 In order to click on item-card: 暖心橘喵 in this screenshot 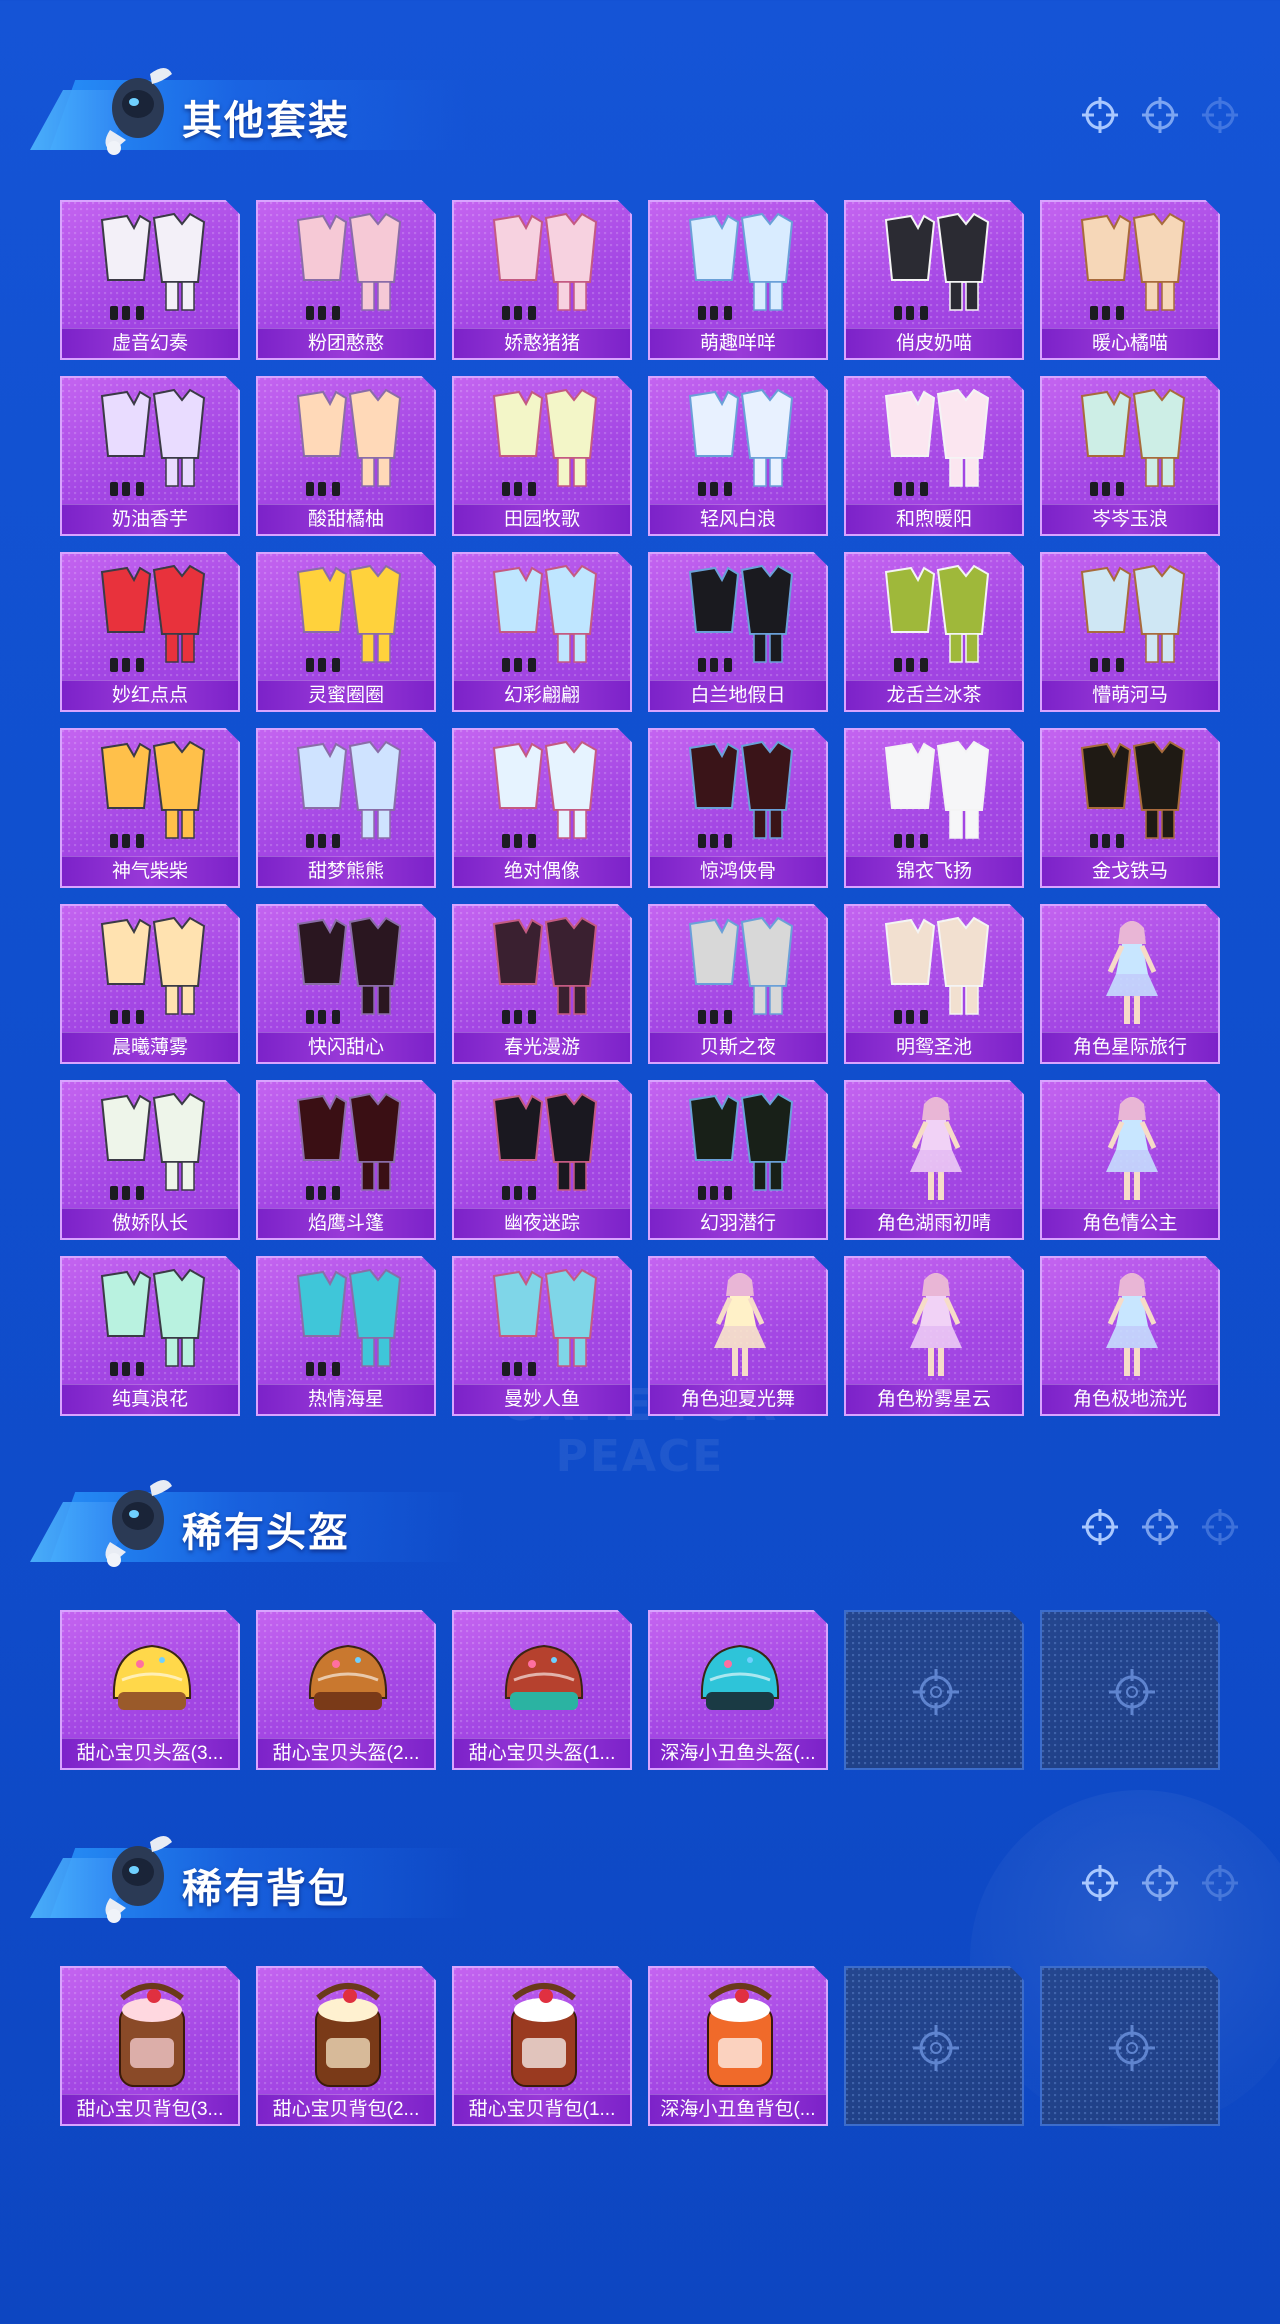, I will do `click(1130, 280)`.